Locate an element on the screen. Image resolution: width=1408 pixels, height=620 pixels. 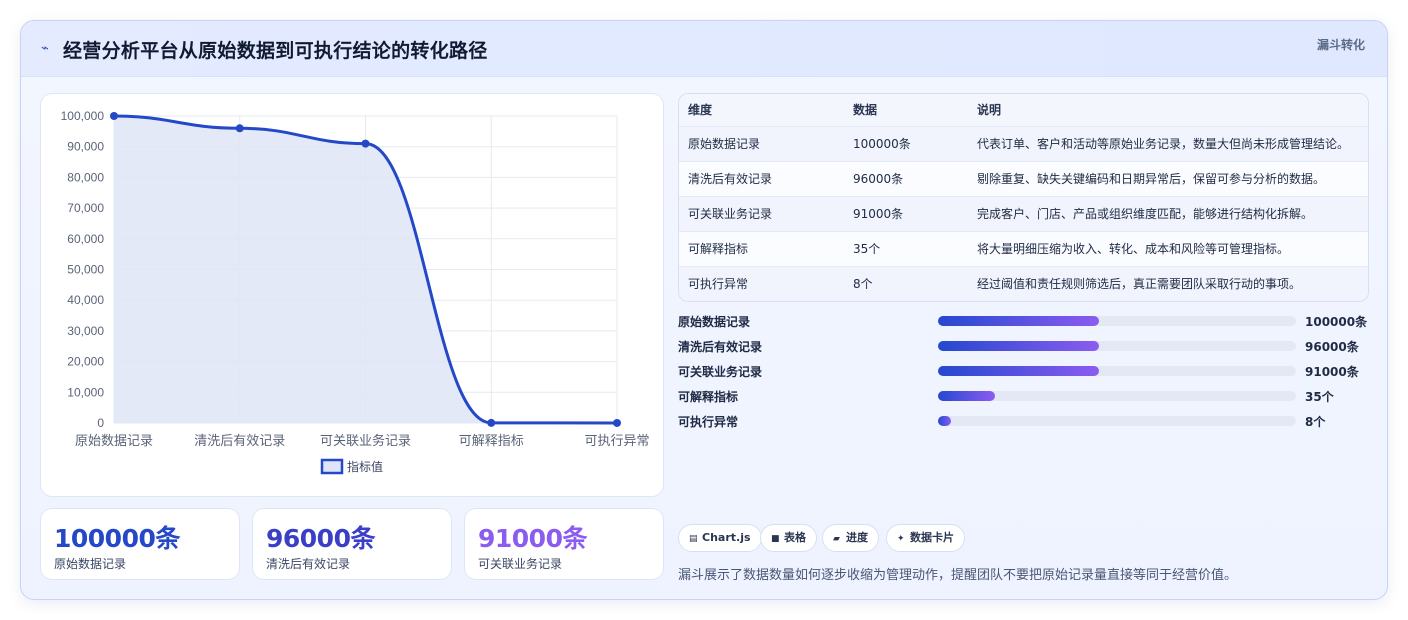
table-cell: 经过阈值和责任规则筛选后，真正需要团队采取行动的事项。 is located at coordinates (1139, 284).